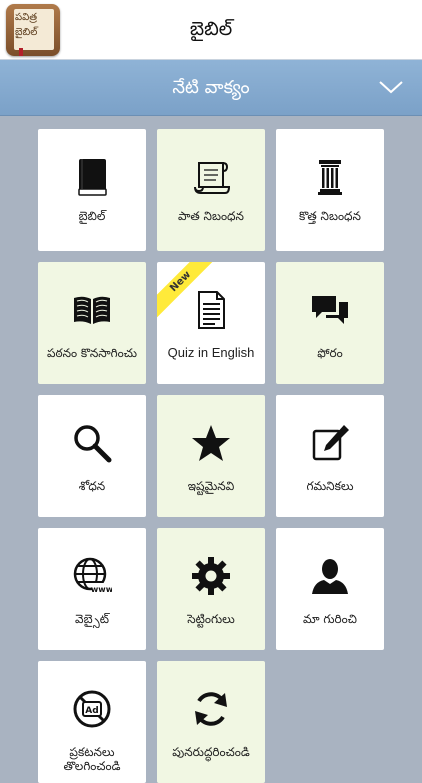 The height and width of the screenshot is (783, 422). I want to click on tile-label: కొత్త నిబంధన, so click(330, 216).